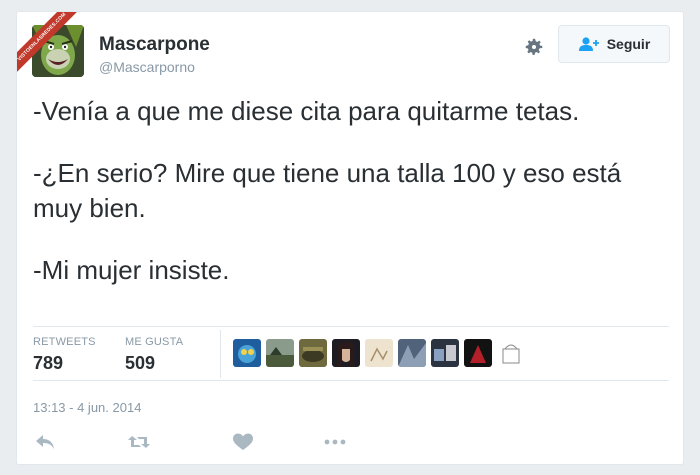 Image resolution: width=700 pixels, height=475 pixels. What do you see at coordinates (243, 442) in the screenshot?
I see `heart-icon` at bounding box center [243, 442].